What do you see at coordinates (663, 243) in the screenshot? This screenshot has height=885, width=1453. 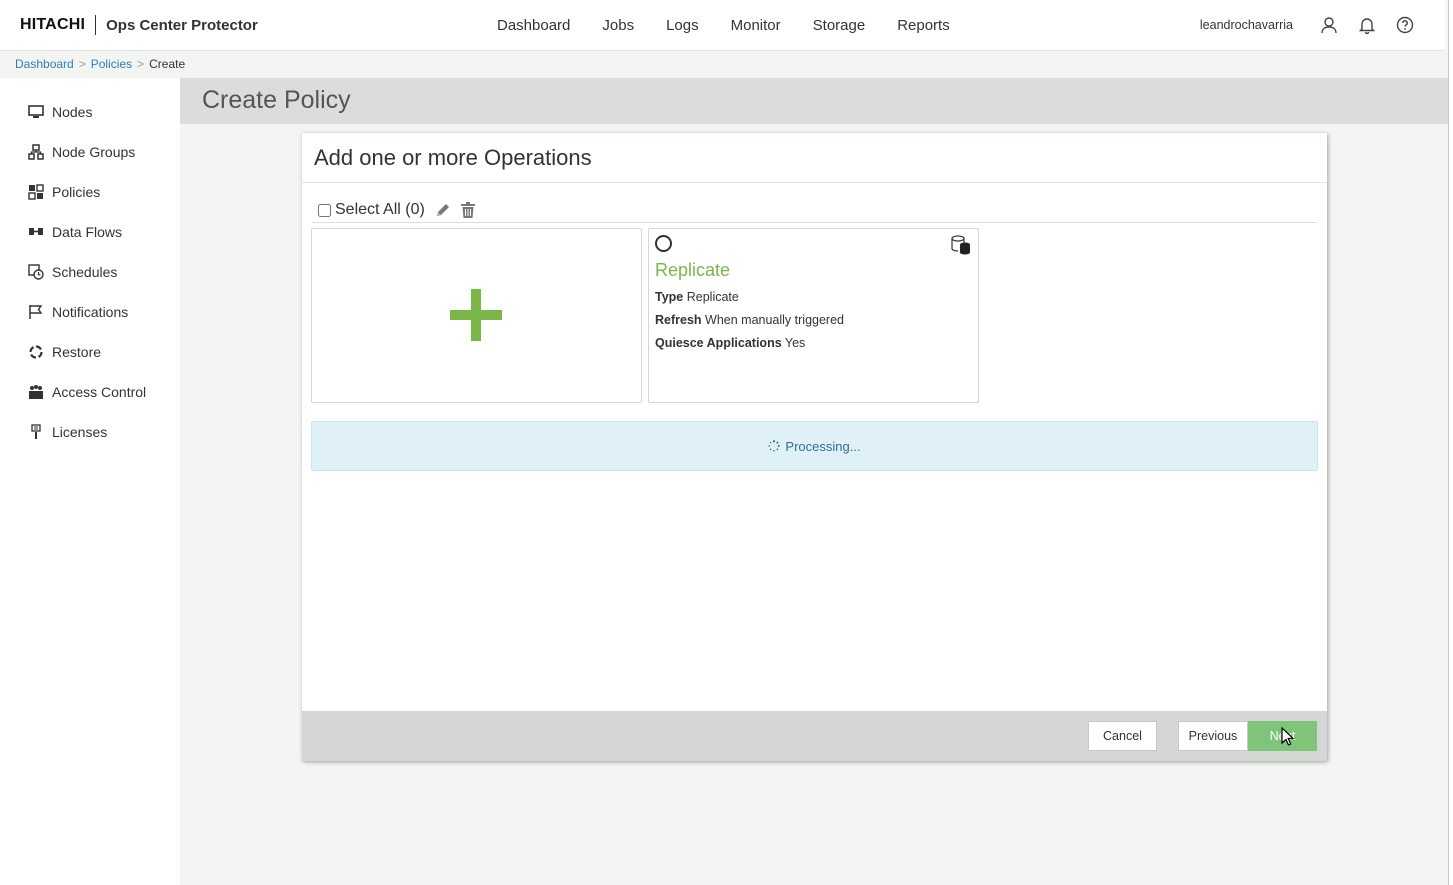 I see `operation-select-radio` at bounding box center [663, 243].